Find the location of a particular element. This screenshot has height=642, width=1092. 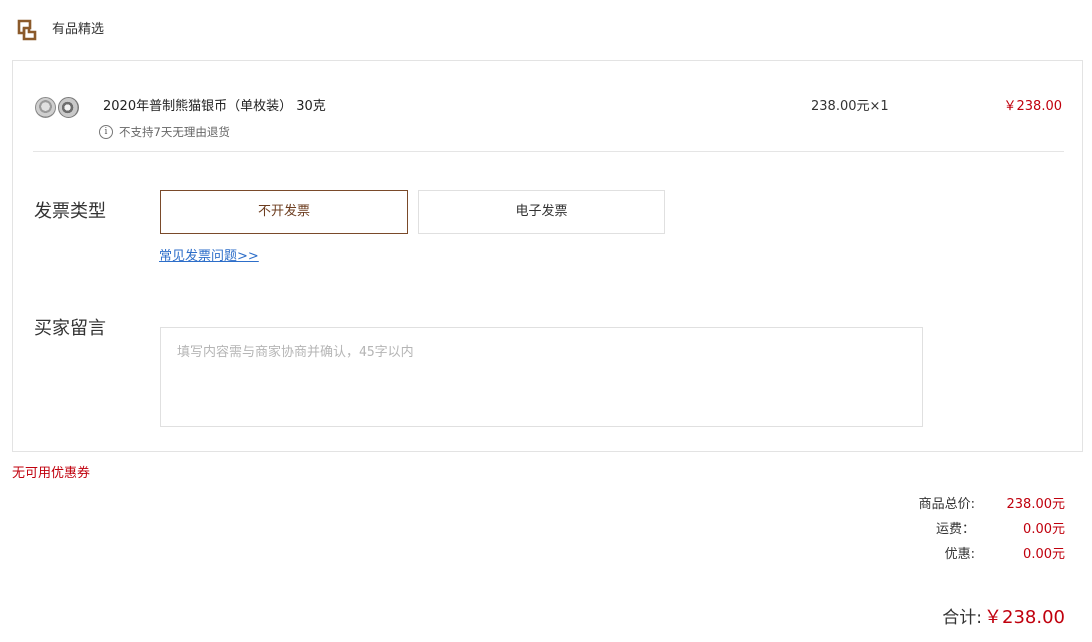

coin-back-thumbnail is located at coordinates (68, 107).